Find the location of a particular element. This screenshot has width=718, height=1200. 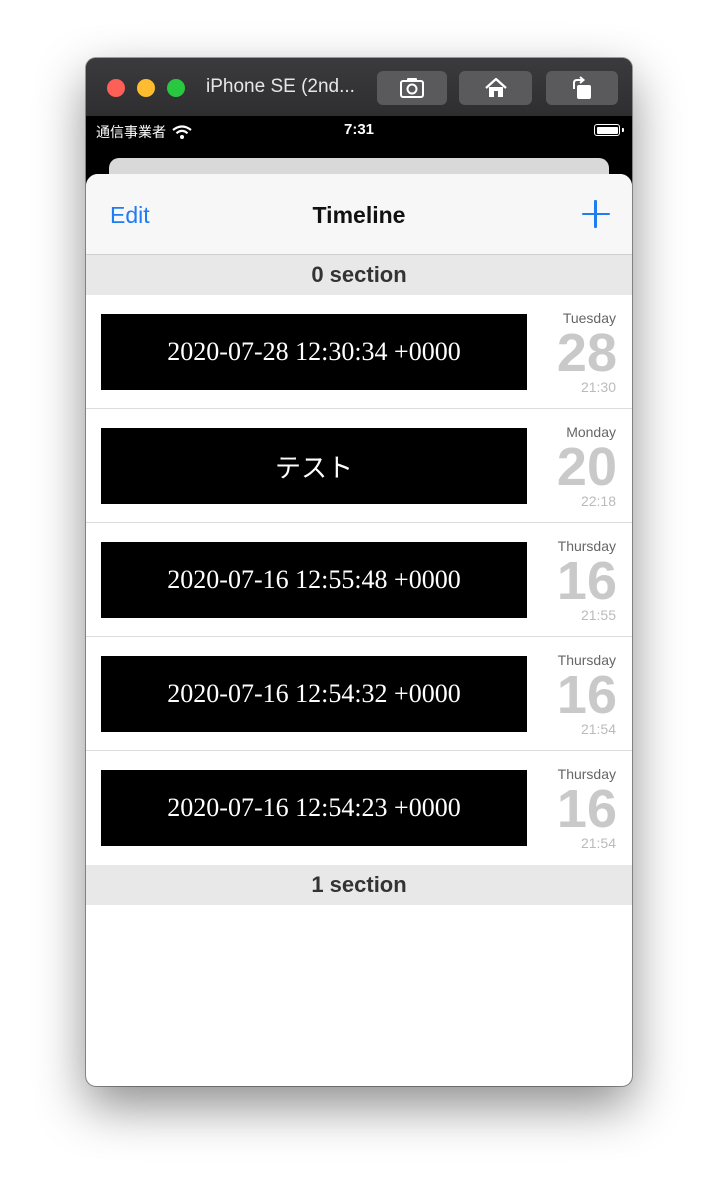

status-bar: 通信事業者 7:31 is located at coordinates (359, 131).